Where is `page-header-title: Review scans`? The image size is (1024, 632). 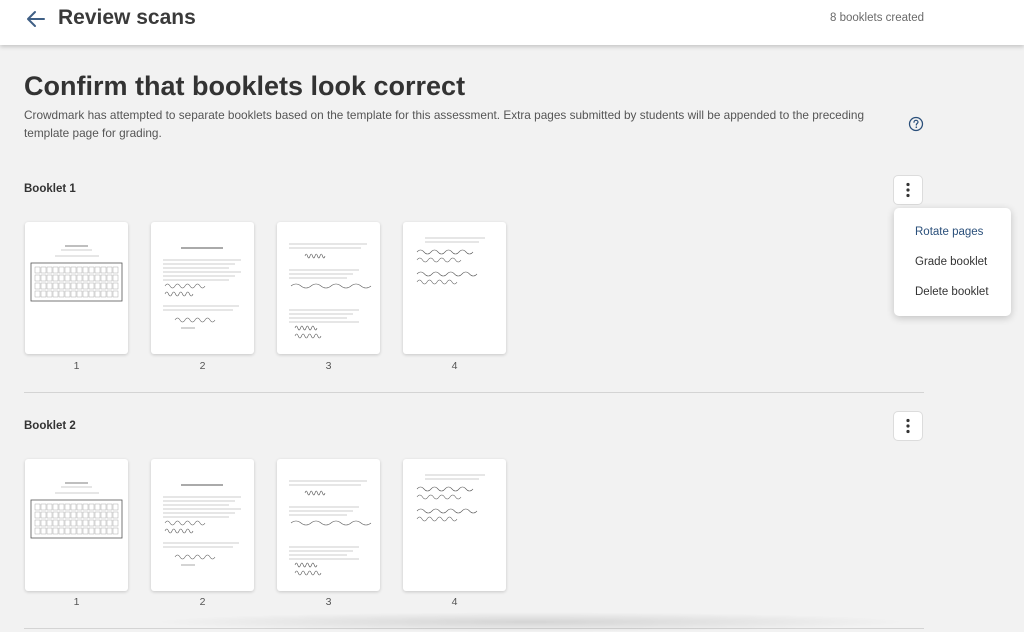
page-header-title: Review scans is located at coordinates (127, 17).